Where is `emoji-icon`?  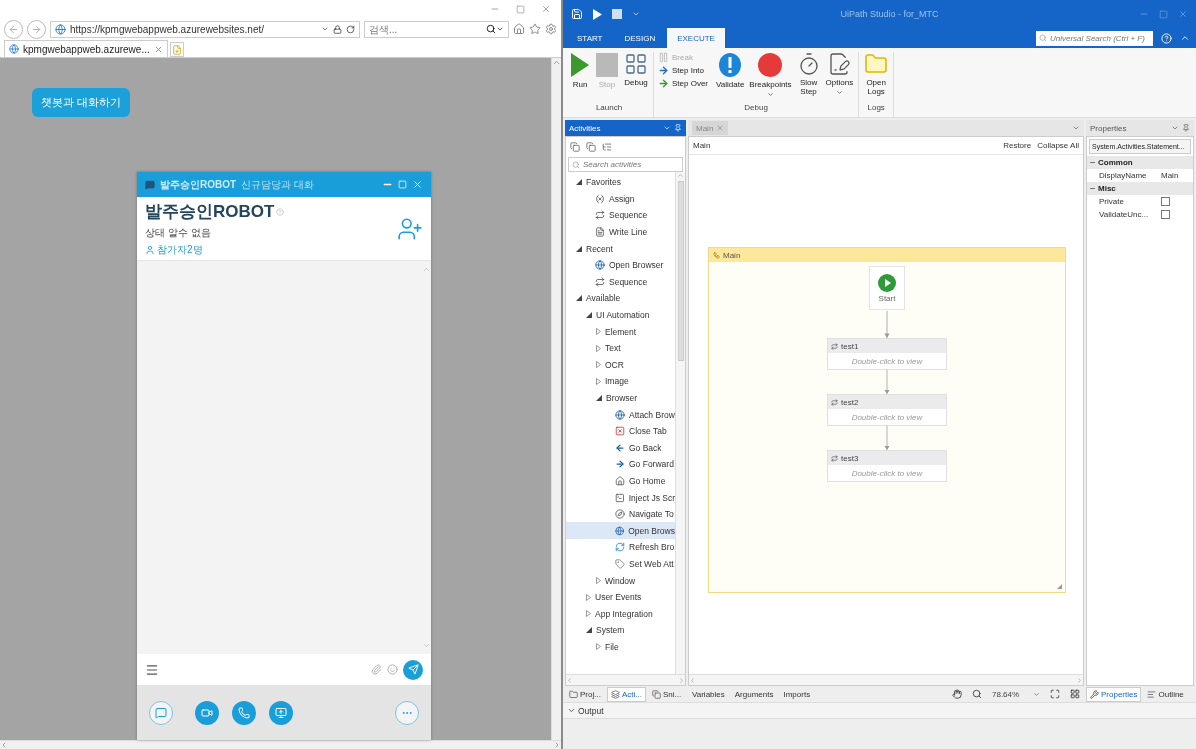
emoji-icon is located at coordinates (392, 669).